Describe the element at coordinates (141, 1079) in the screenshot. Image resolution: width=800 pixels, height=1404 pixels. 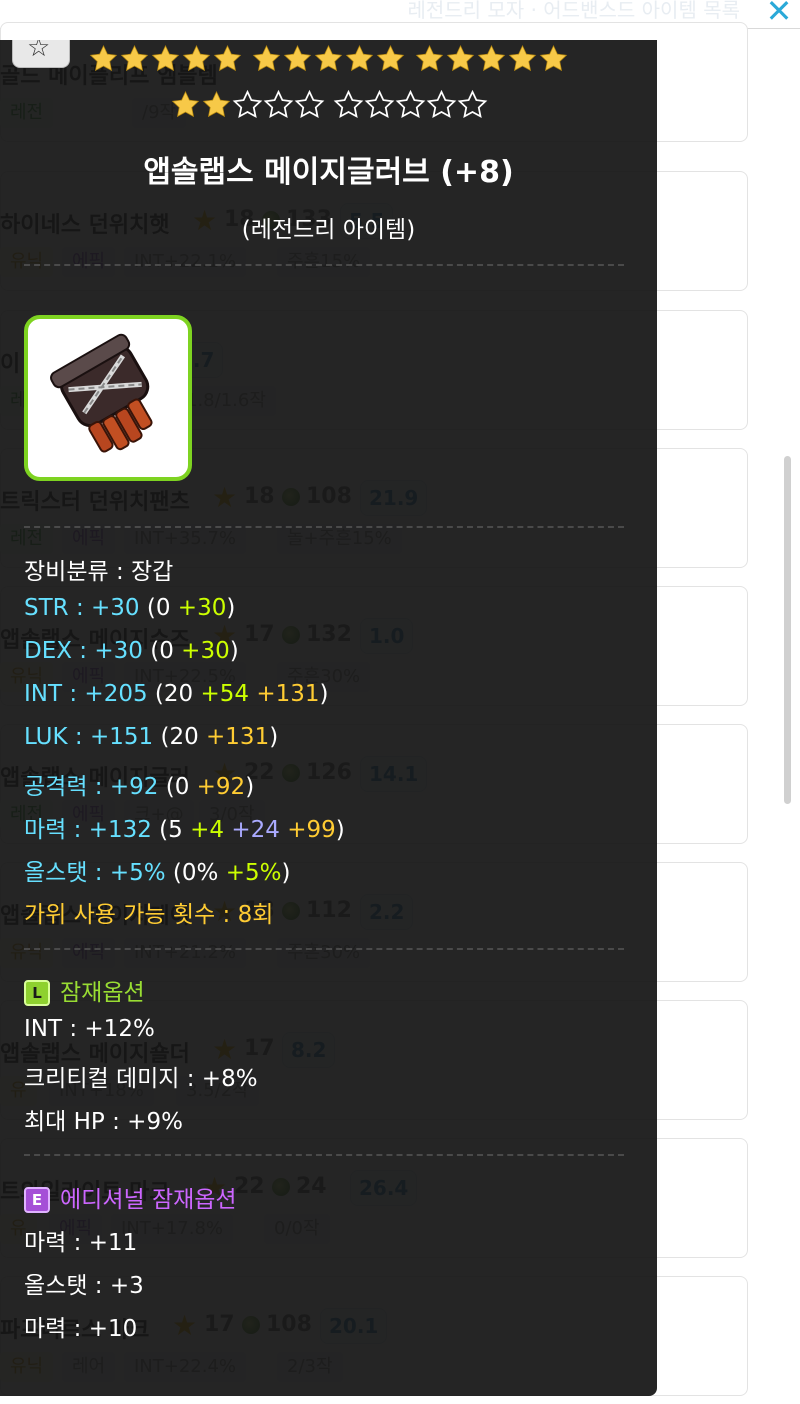
I see `potential-line: 크리티컬 데미지 : +8%` at that location.